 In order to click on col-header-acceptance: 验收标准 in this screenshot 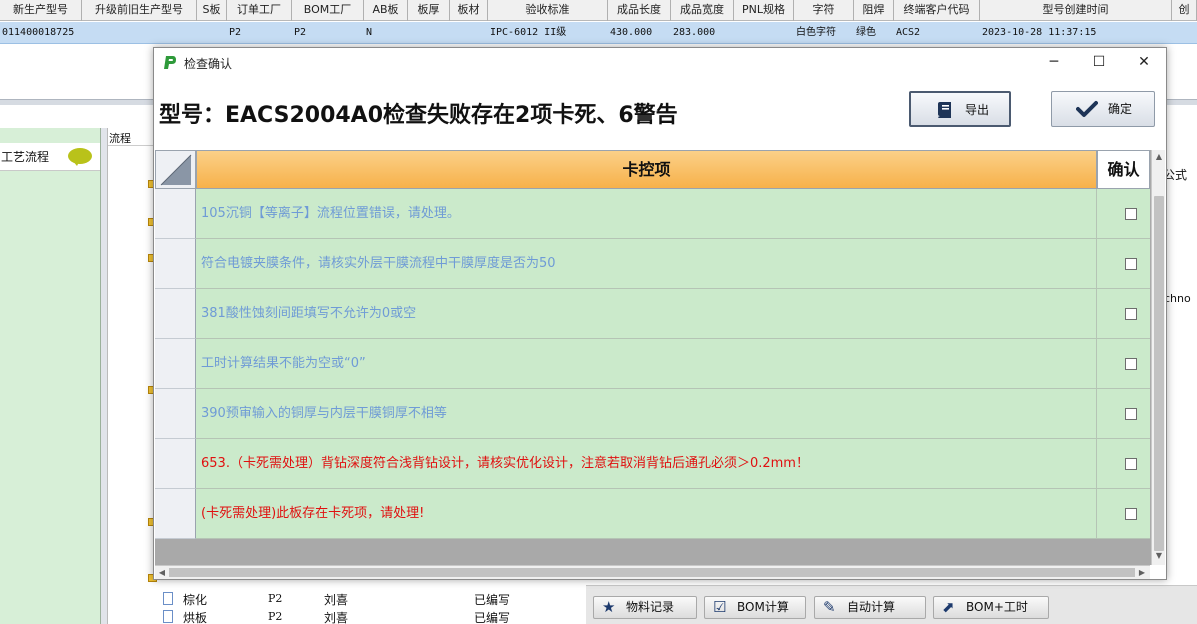, I will do `click(548, 10)`.